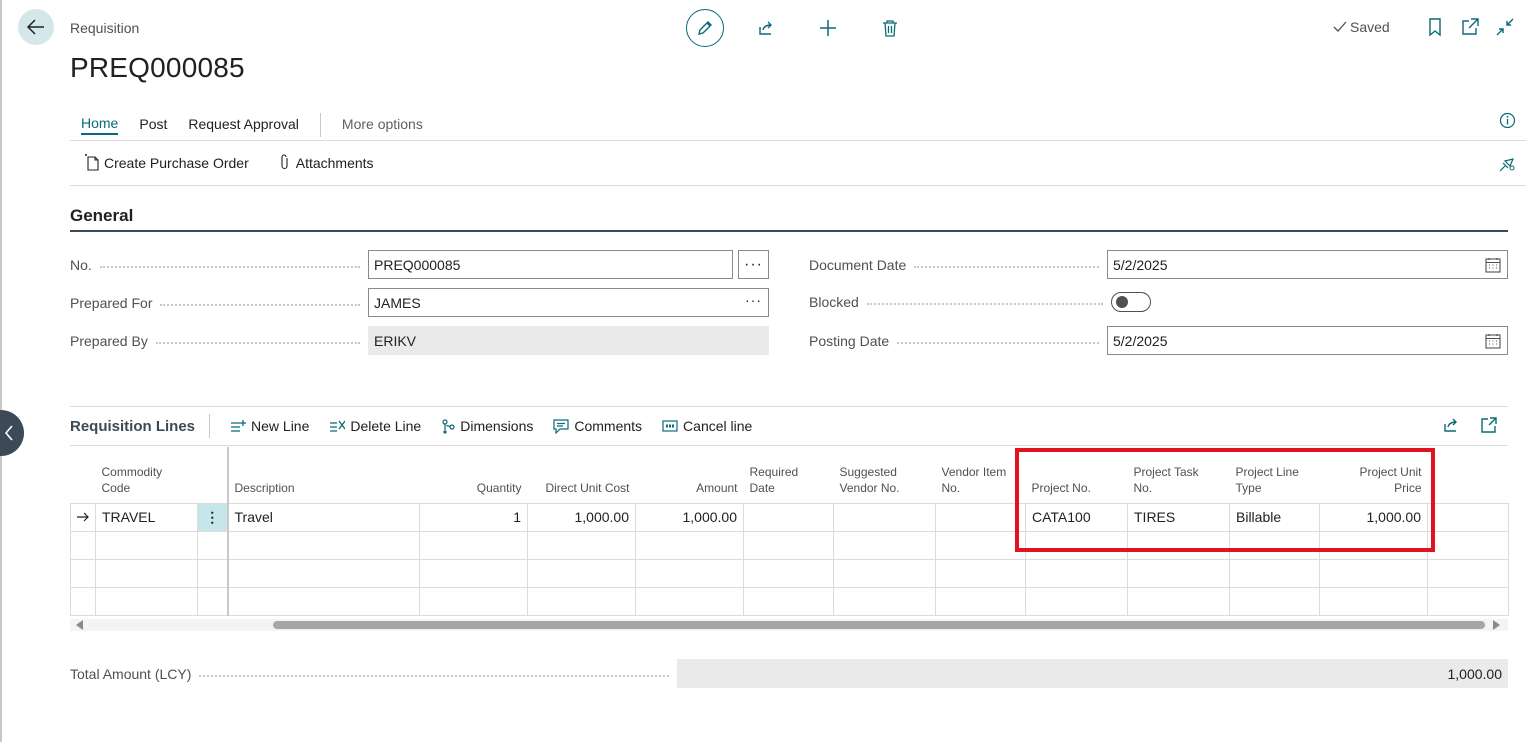  What do you see at coordinates (92, 162) in the screenshot?
I see `new-document-icon` at bounding box center [92, 162].